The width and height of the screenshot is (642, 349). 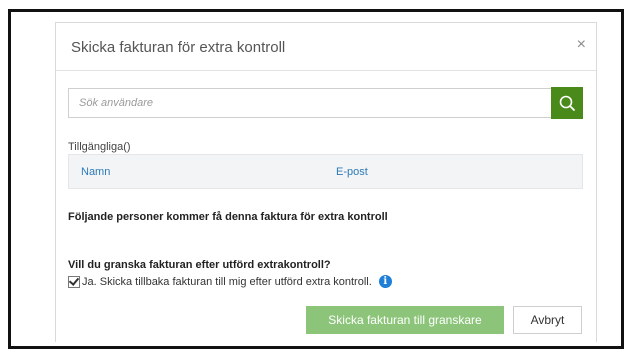 I want to click on column-header-email: E-post, so click(x=352, y=172).